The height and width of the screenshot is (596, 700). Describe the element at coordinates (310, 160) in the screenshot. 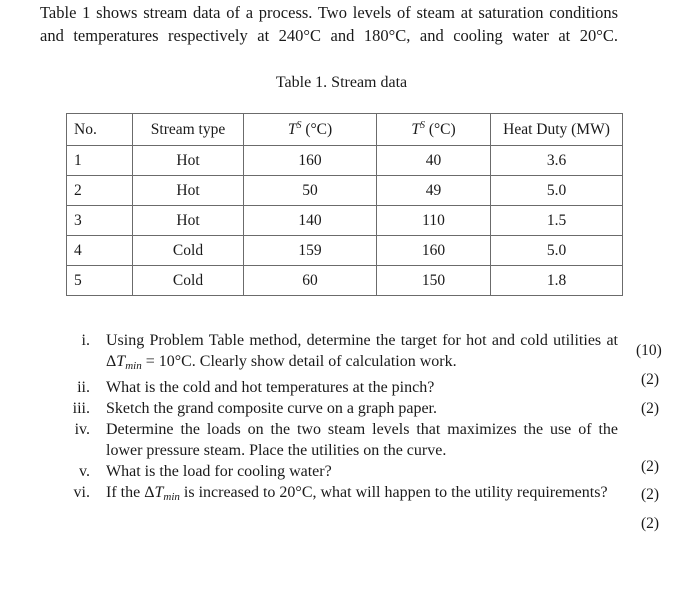

I see `cell-supply-temp: 160` at that location.